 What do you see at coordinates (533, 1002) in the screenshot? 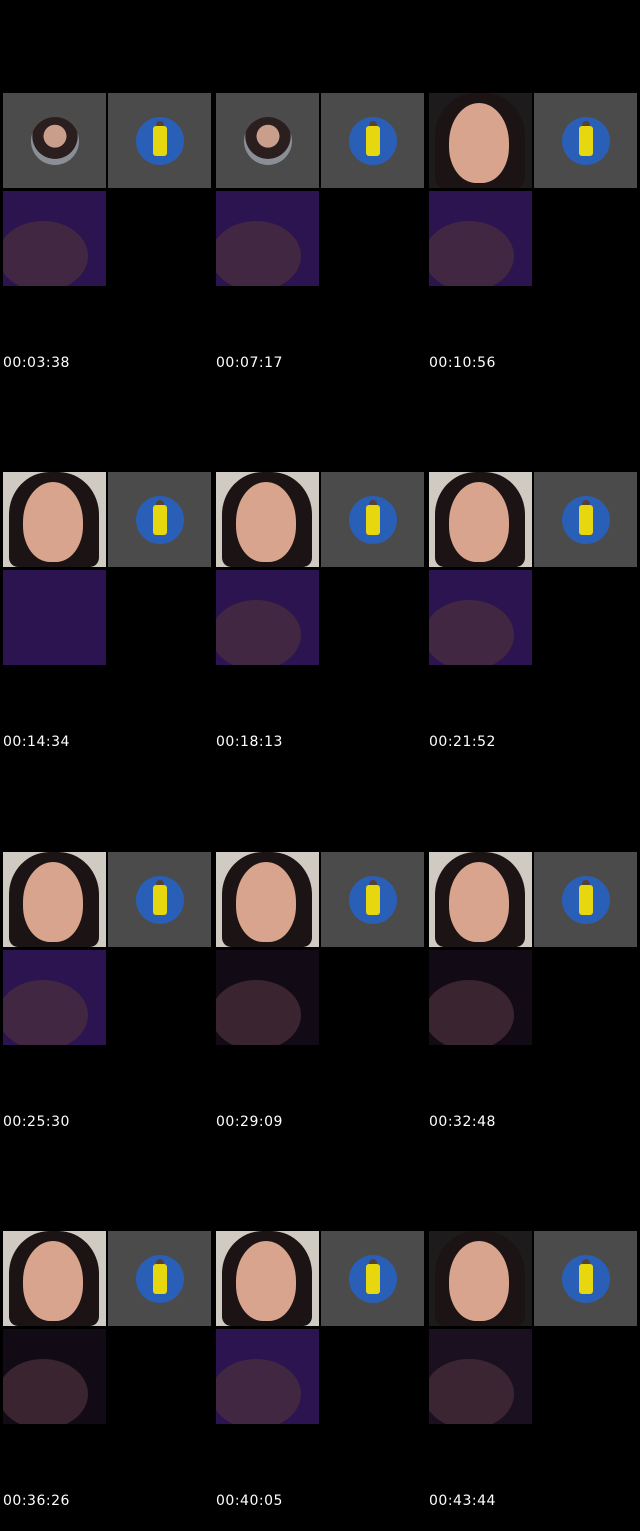
I see `thumbnail-9: 00:32:48` at bounding box center [533, 1002].